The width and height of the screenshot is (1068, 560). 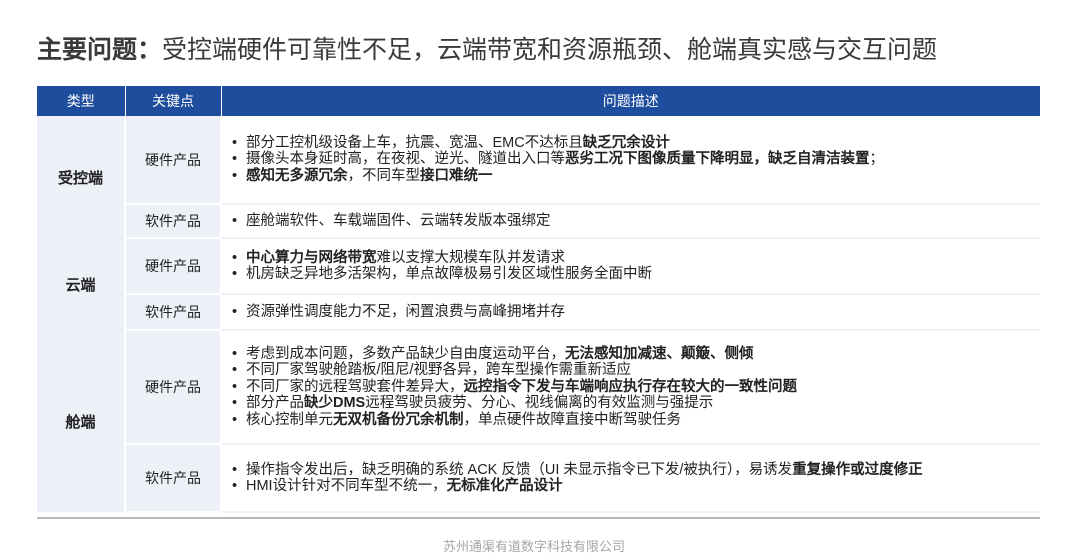 I want to click on list-item: 中心算力与网络带宽难以支撑大规模车队并发请求, so click(x=635, y=258).